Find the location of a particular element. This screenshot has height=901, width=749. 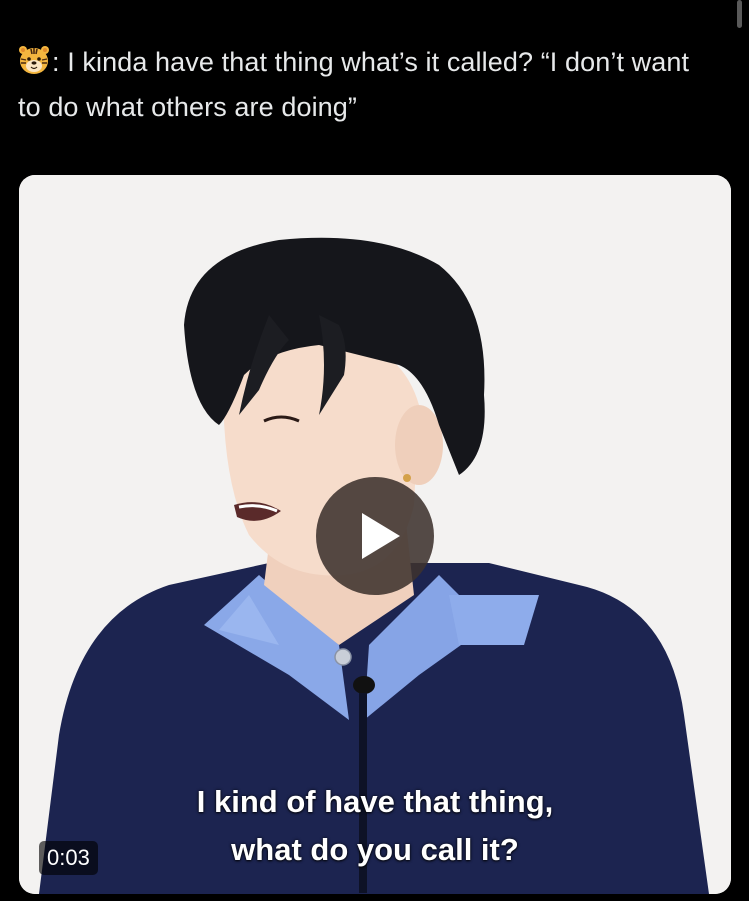

subtitle-line-2: what do you call it? is located at coordinates (375, 849).